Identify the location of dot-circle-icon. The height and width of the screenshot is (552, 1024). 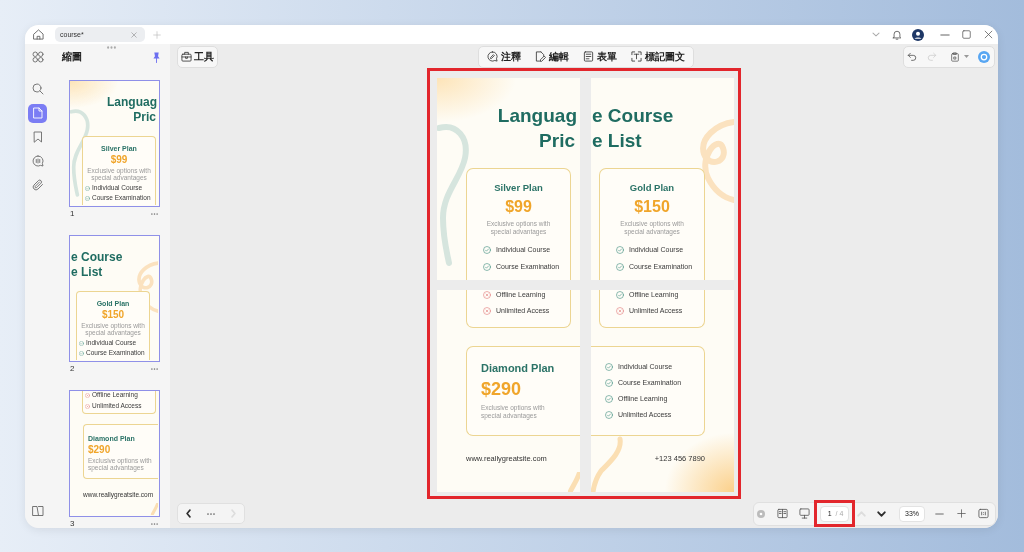
(761, 513).